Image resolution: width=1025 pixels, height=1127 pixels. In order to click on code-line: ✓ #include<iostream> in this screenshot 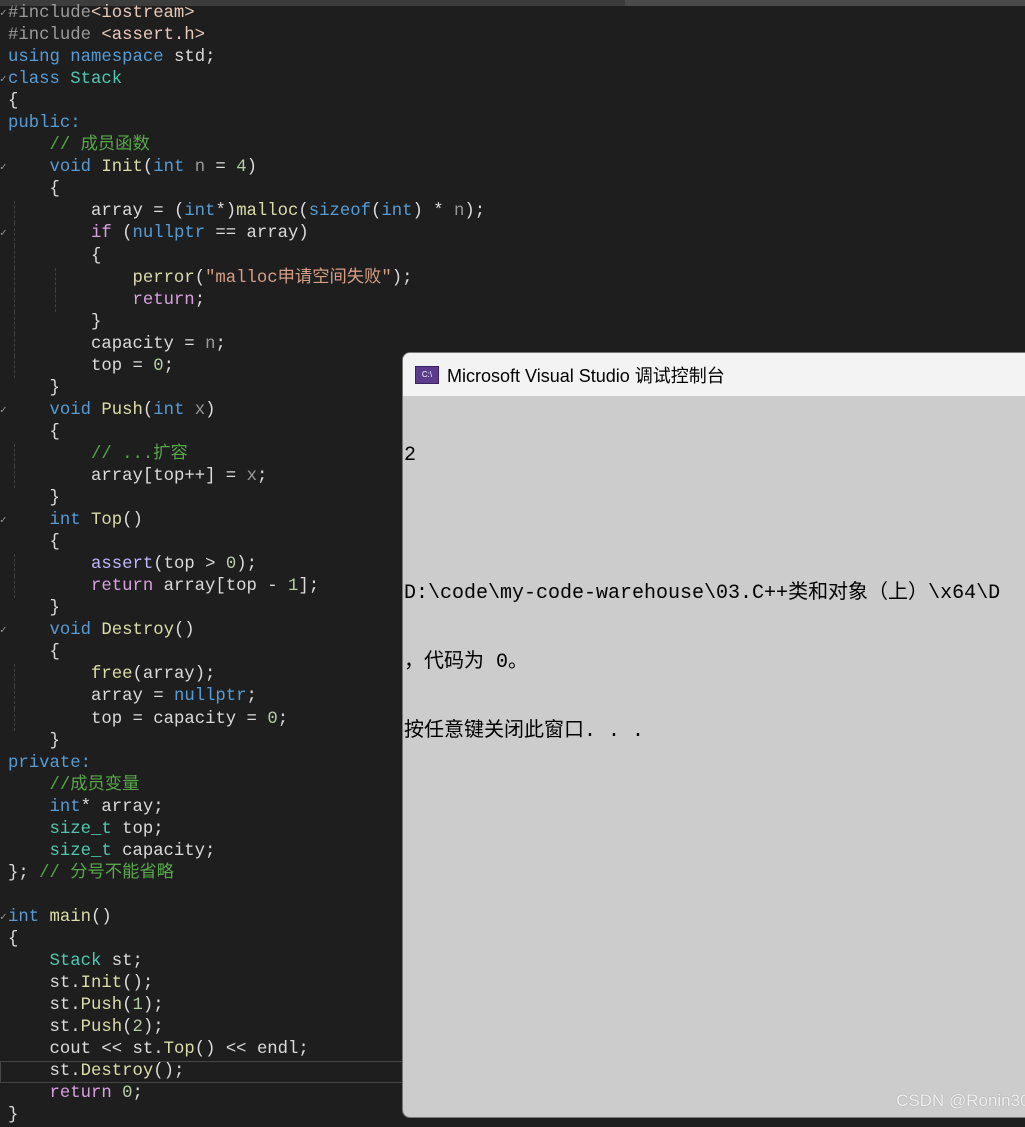, I will do `click(512, 14)`.